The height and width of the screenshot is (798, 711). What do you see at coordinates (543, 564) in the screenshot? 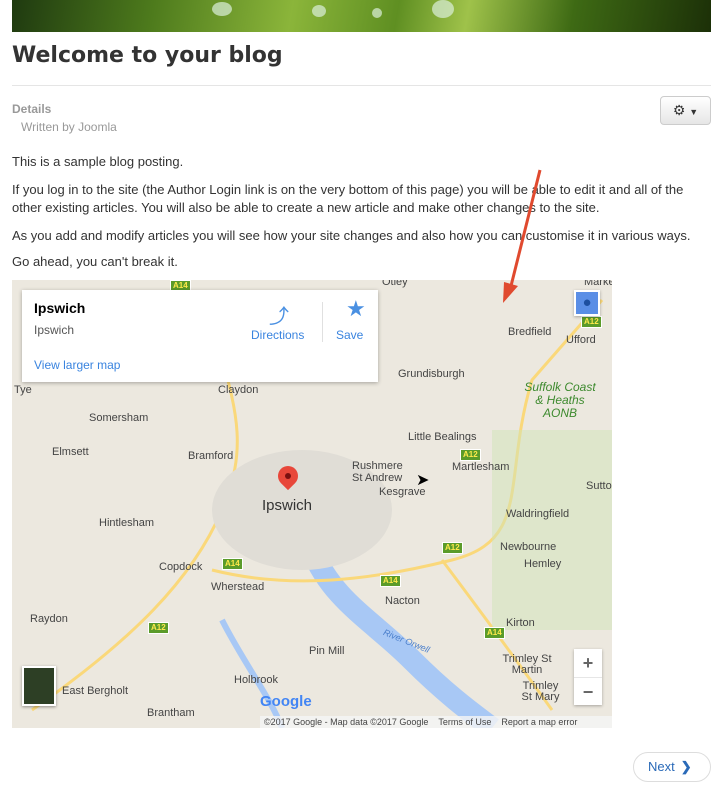
I see `place-label: Hemley` at bounding box center [543, 564].